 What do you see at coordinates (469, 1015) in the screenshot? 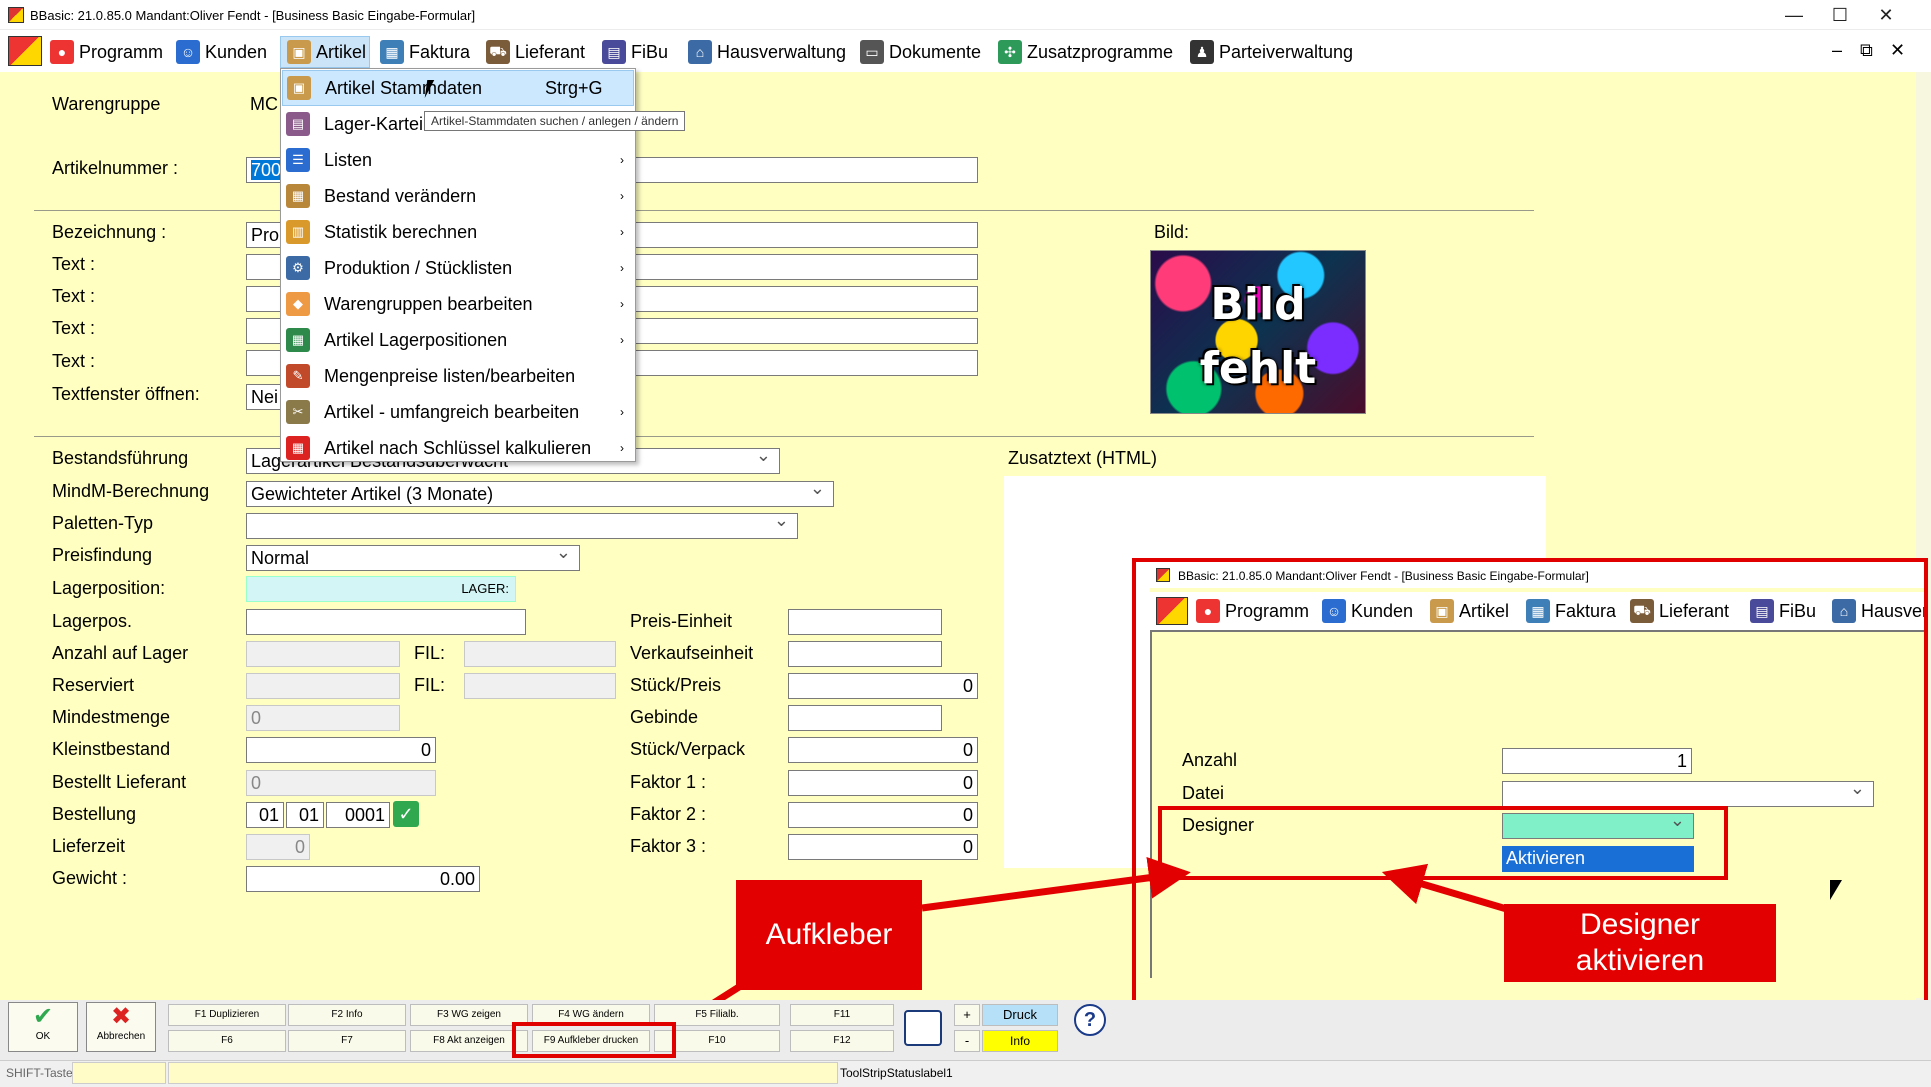
I see `f3-button: F3 WG zeigen` at bounding box center [469, 1015].